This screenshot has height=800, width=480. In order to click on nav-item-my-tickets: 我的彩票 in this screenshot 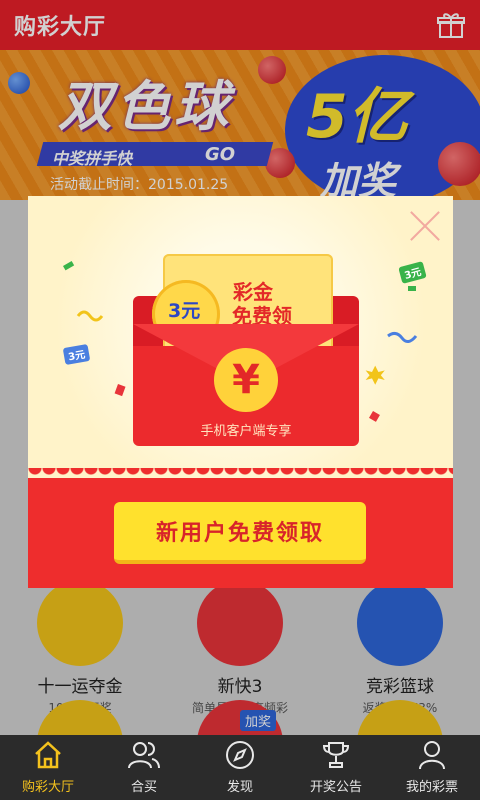, I will do `click(432, 767)`.